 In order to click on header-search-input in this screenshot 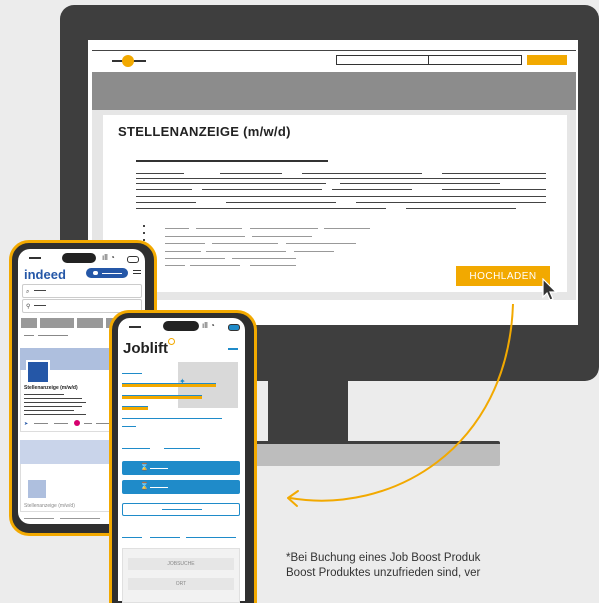, I will do `click(429, 60)`.